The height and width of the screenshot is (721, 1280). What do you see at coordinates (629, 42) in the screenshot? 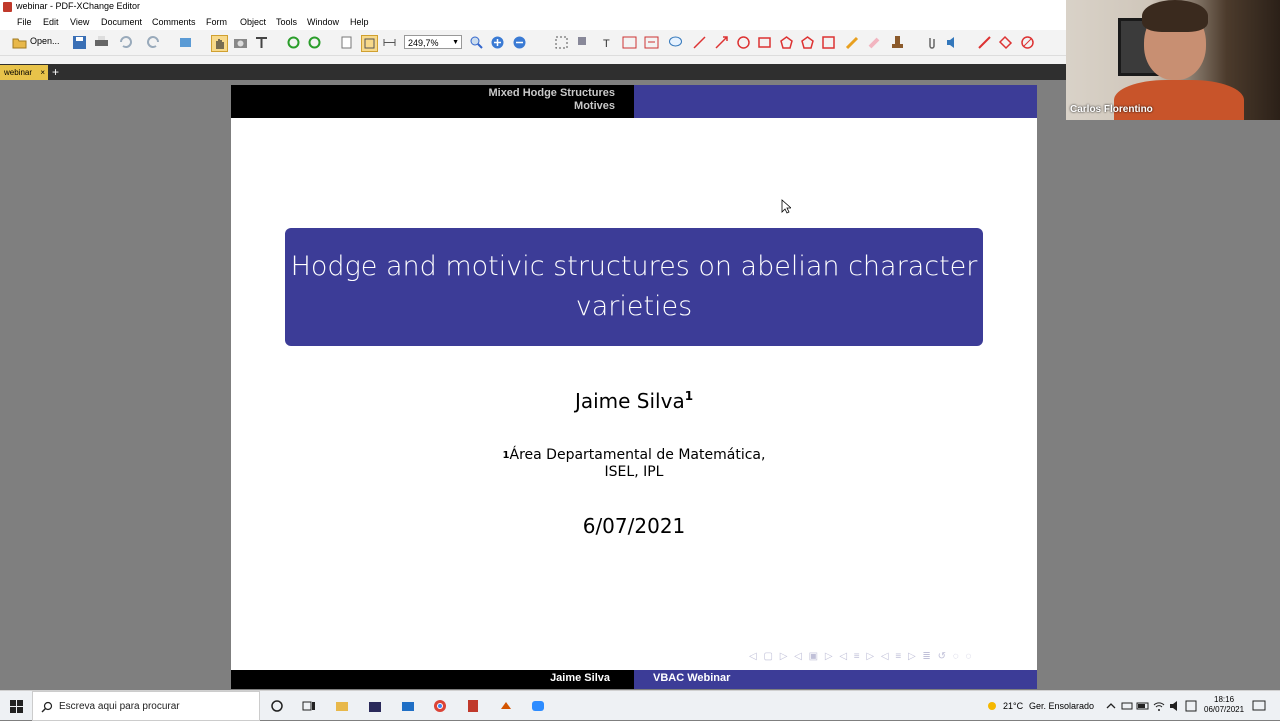
I see `text-box-icon` at bounding box center [629, 42].